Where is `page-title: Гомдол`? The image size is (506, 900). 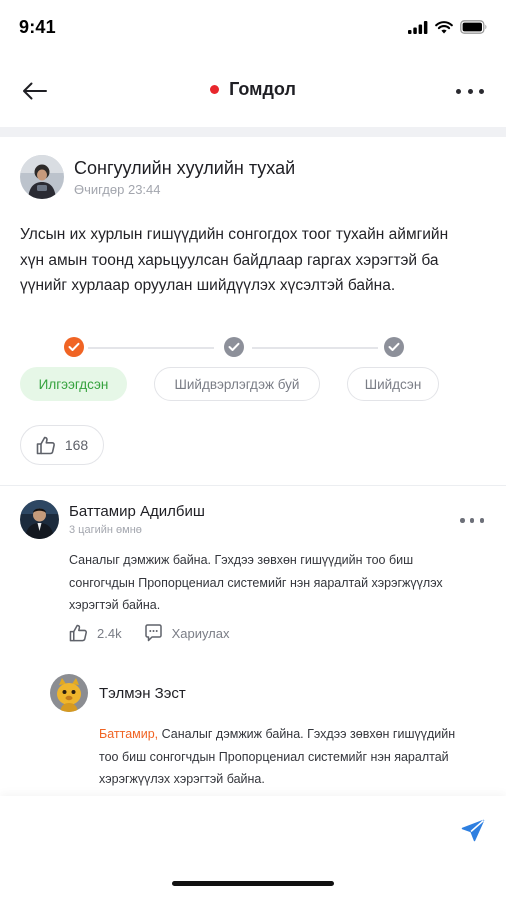 page-title: Гомдол is located at coordinates (262, 89).